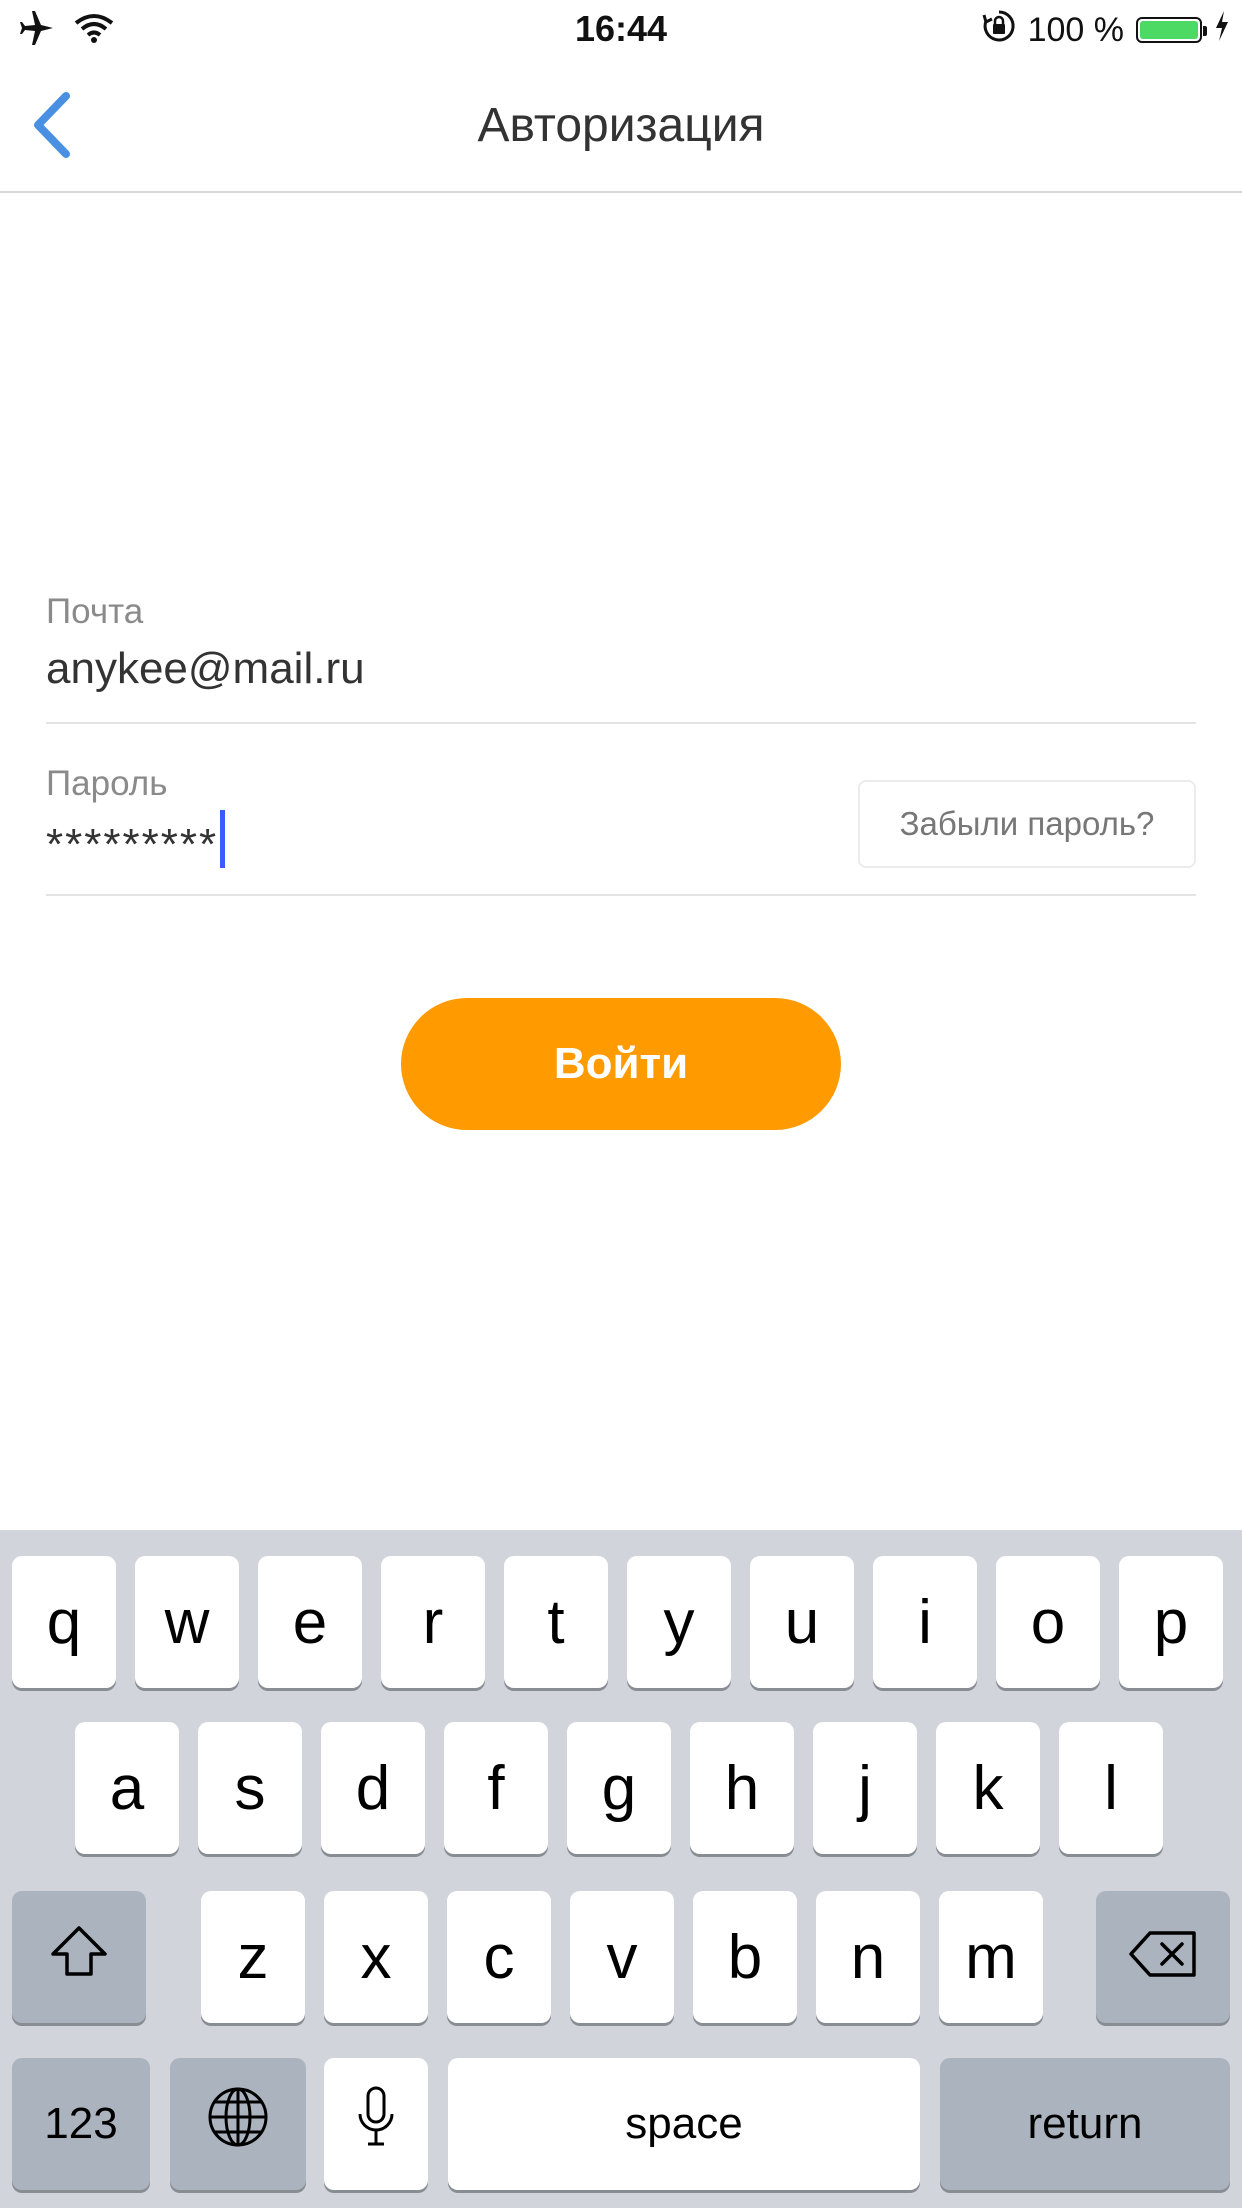  I want to click on shift-key, so click(79, 1957).